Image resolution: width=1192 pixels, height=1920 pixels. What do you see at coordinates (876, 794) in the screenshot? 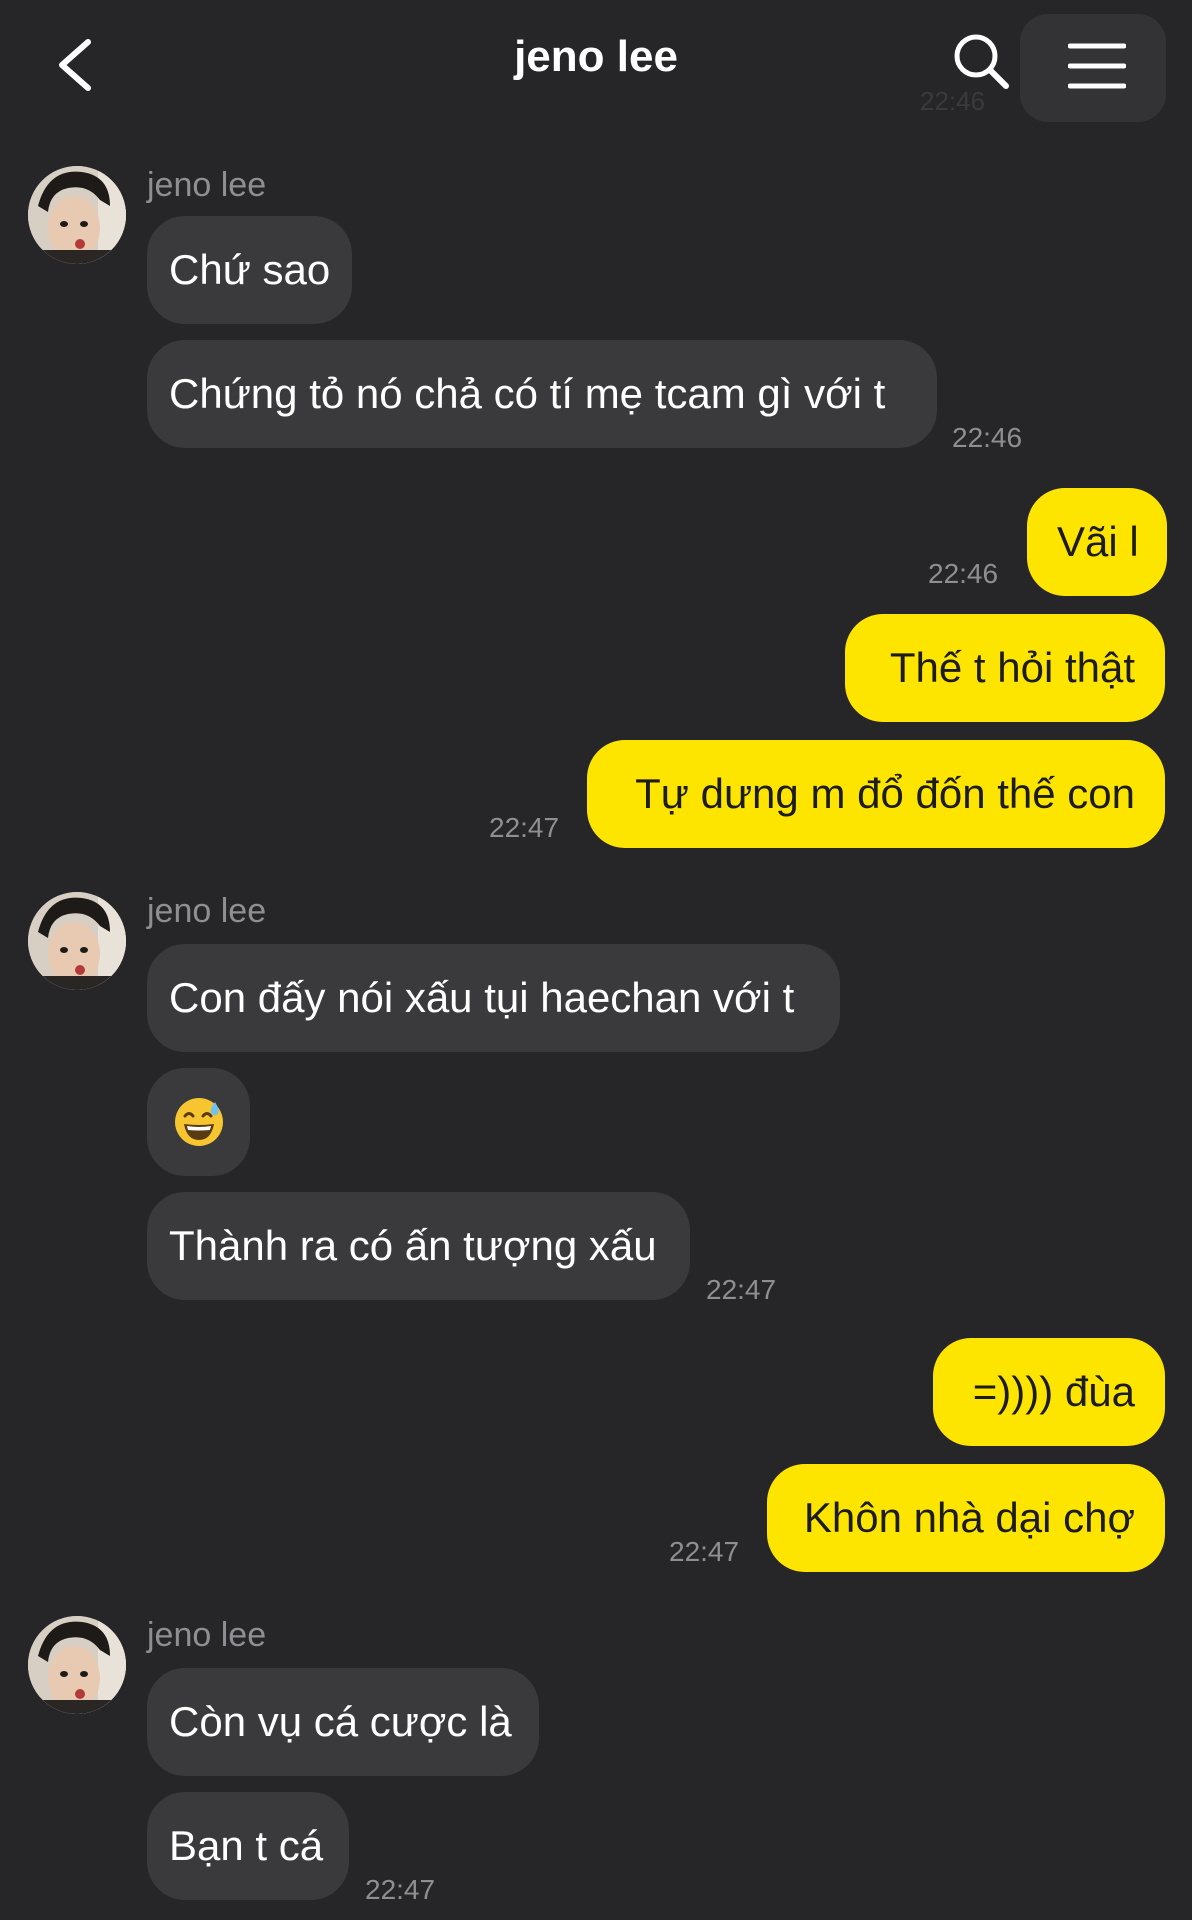
I see `outgoing-message-bubble: Tự dưng m đổ đốn thế con` at bounding box center [876, 794].